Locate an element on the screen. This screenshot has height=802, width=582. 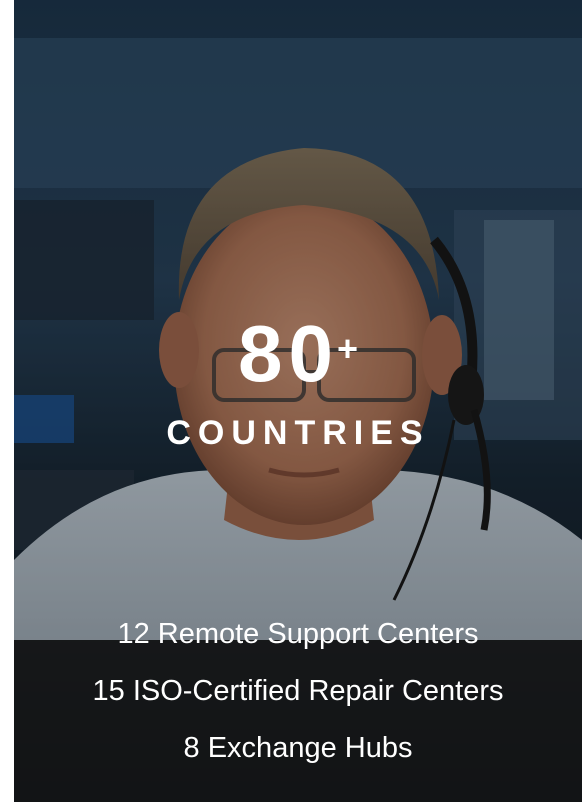
stat-number: 80 is located at coordinates (288, 353).